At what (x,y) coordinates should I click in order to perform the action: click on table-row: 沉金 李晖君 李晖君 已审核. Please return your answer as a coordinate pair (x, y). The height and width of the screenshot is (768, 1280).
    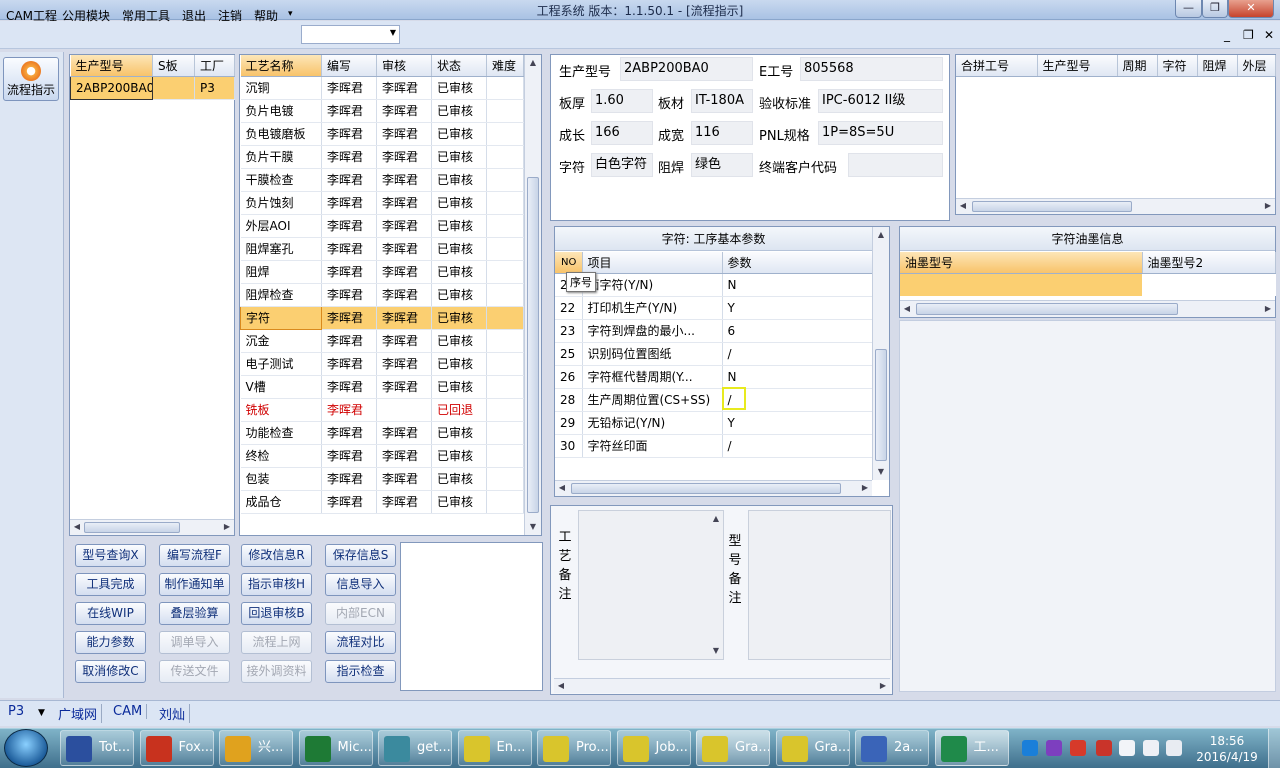
    Looking at the image, I should click on (382, 341).